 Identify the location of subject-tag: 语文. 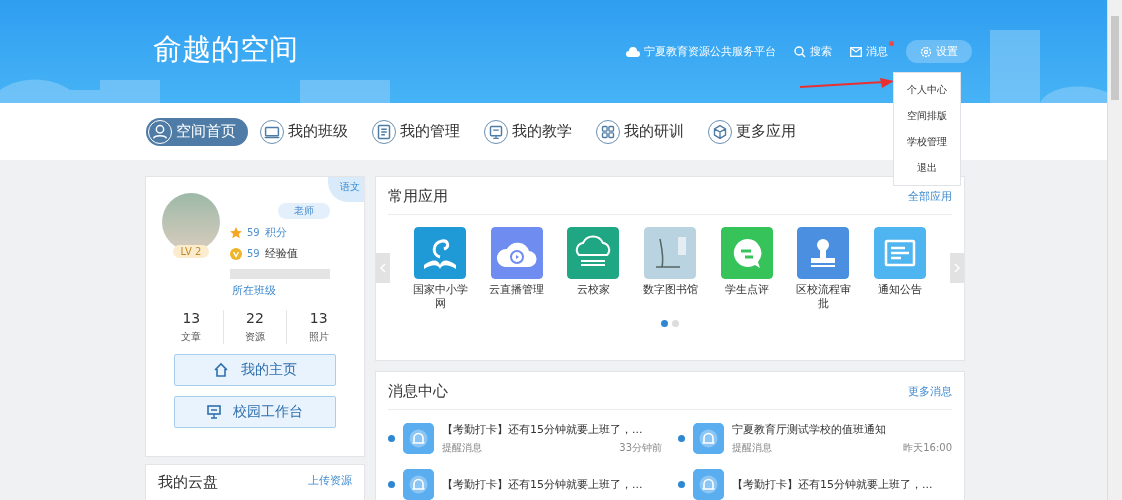
(346, 189).